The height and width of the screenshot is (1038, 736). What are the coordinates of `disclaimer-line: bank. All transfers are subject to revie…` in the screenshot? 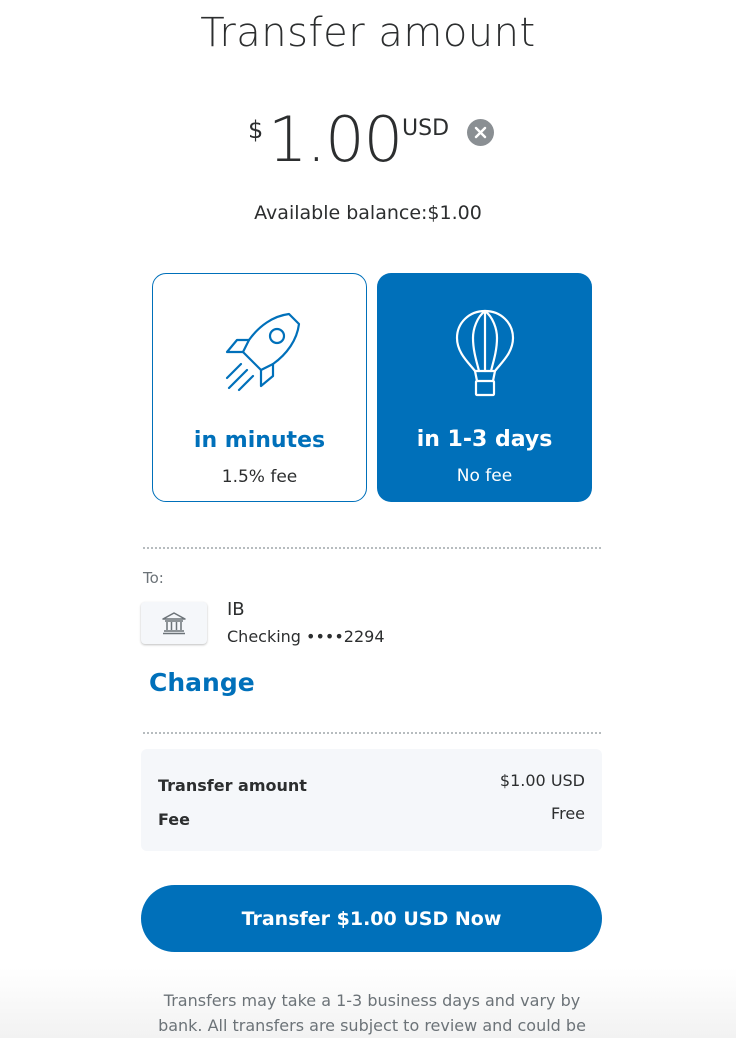 It's located at (372, 1025).